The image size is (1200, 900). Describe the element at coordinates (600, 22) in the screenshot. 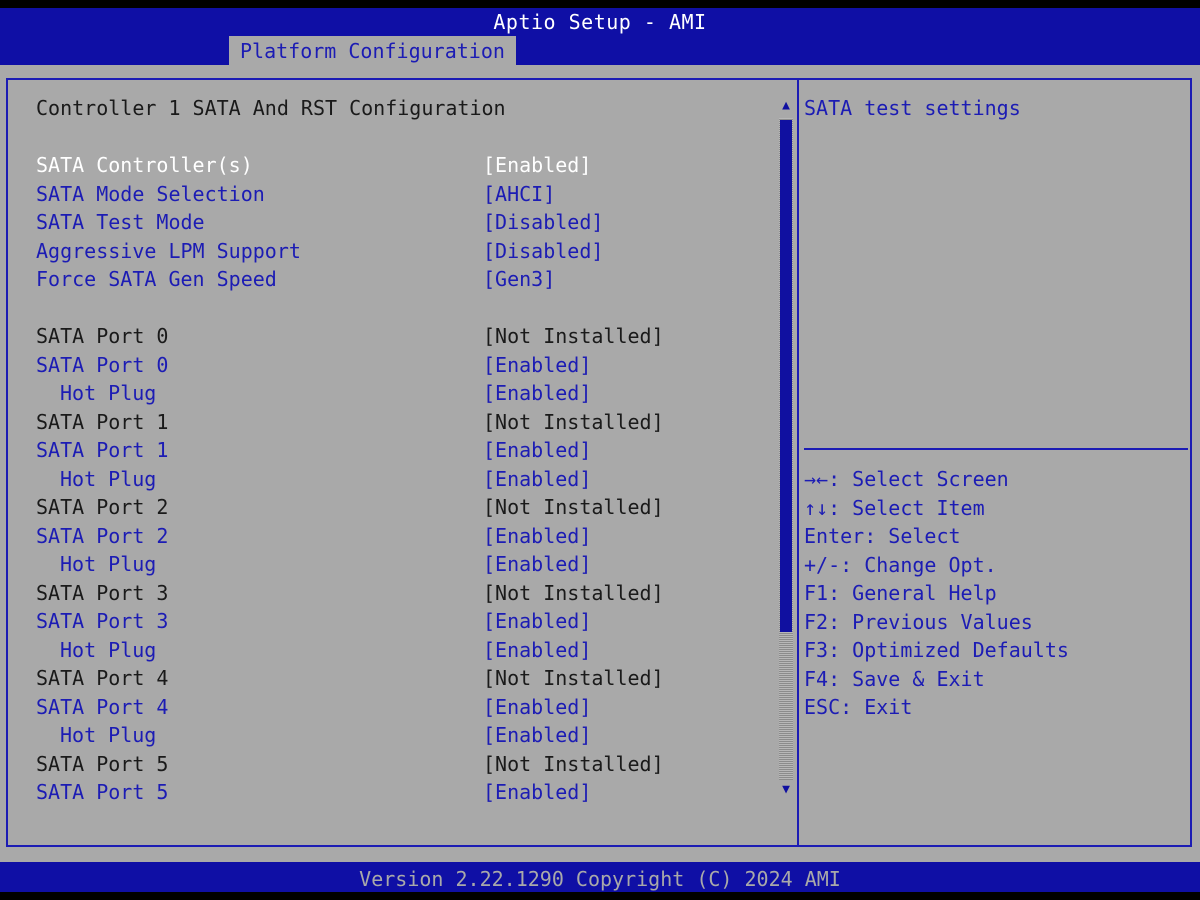

I see `app-title: Aptio Setup - AMI` at that location.